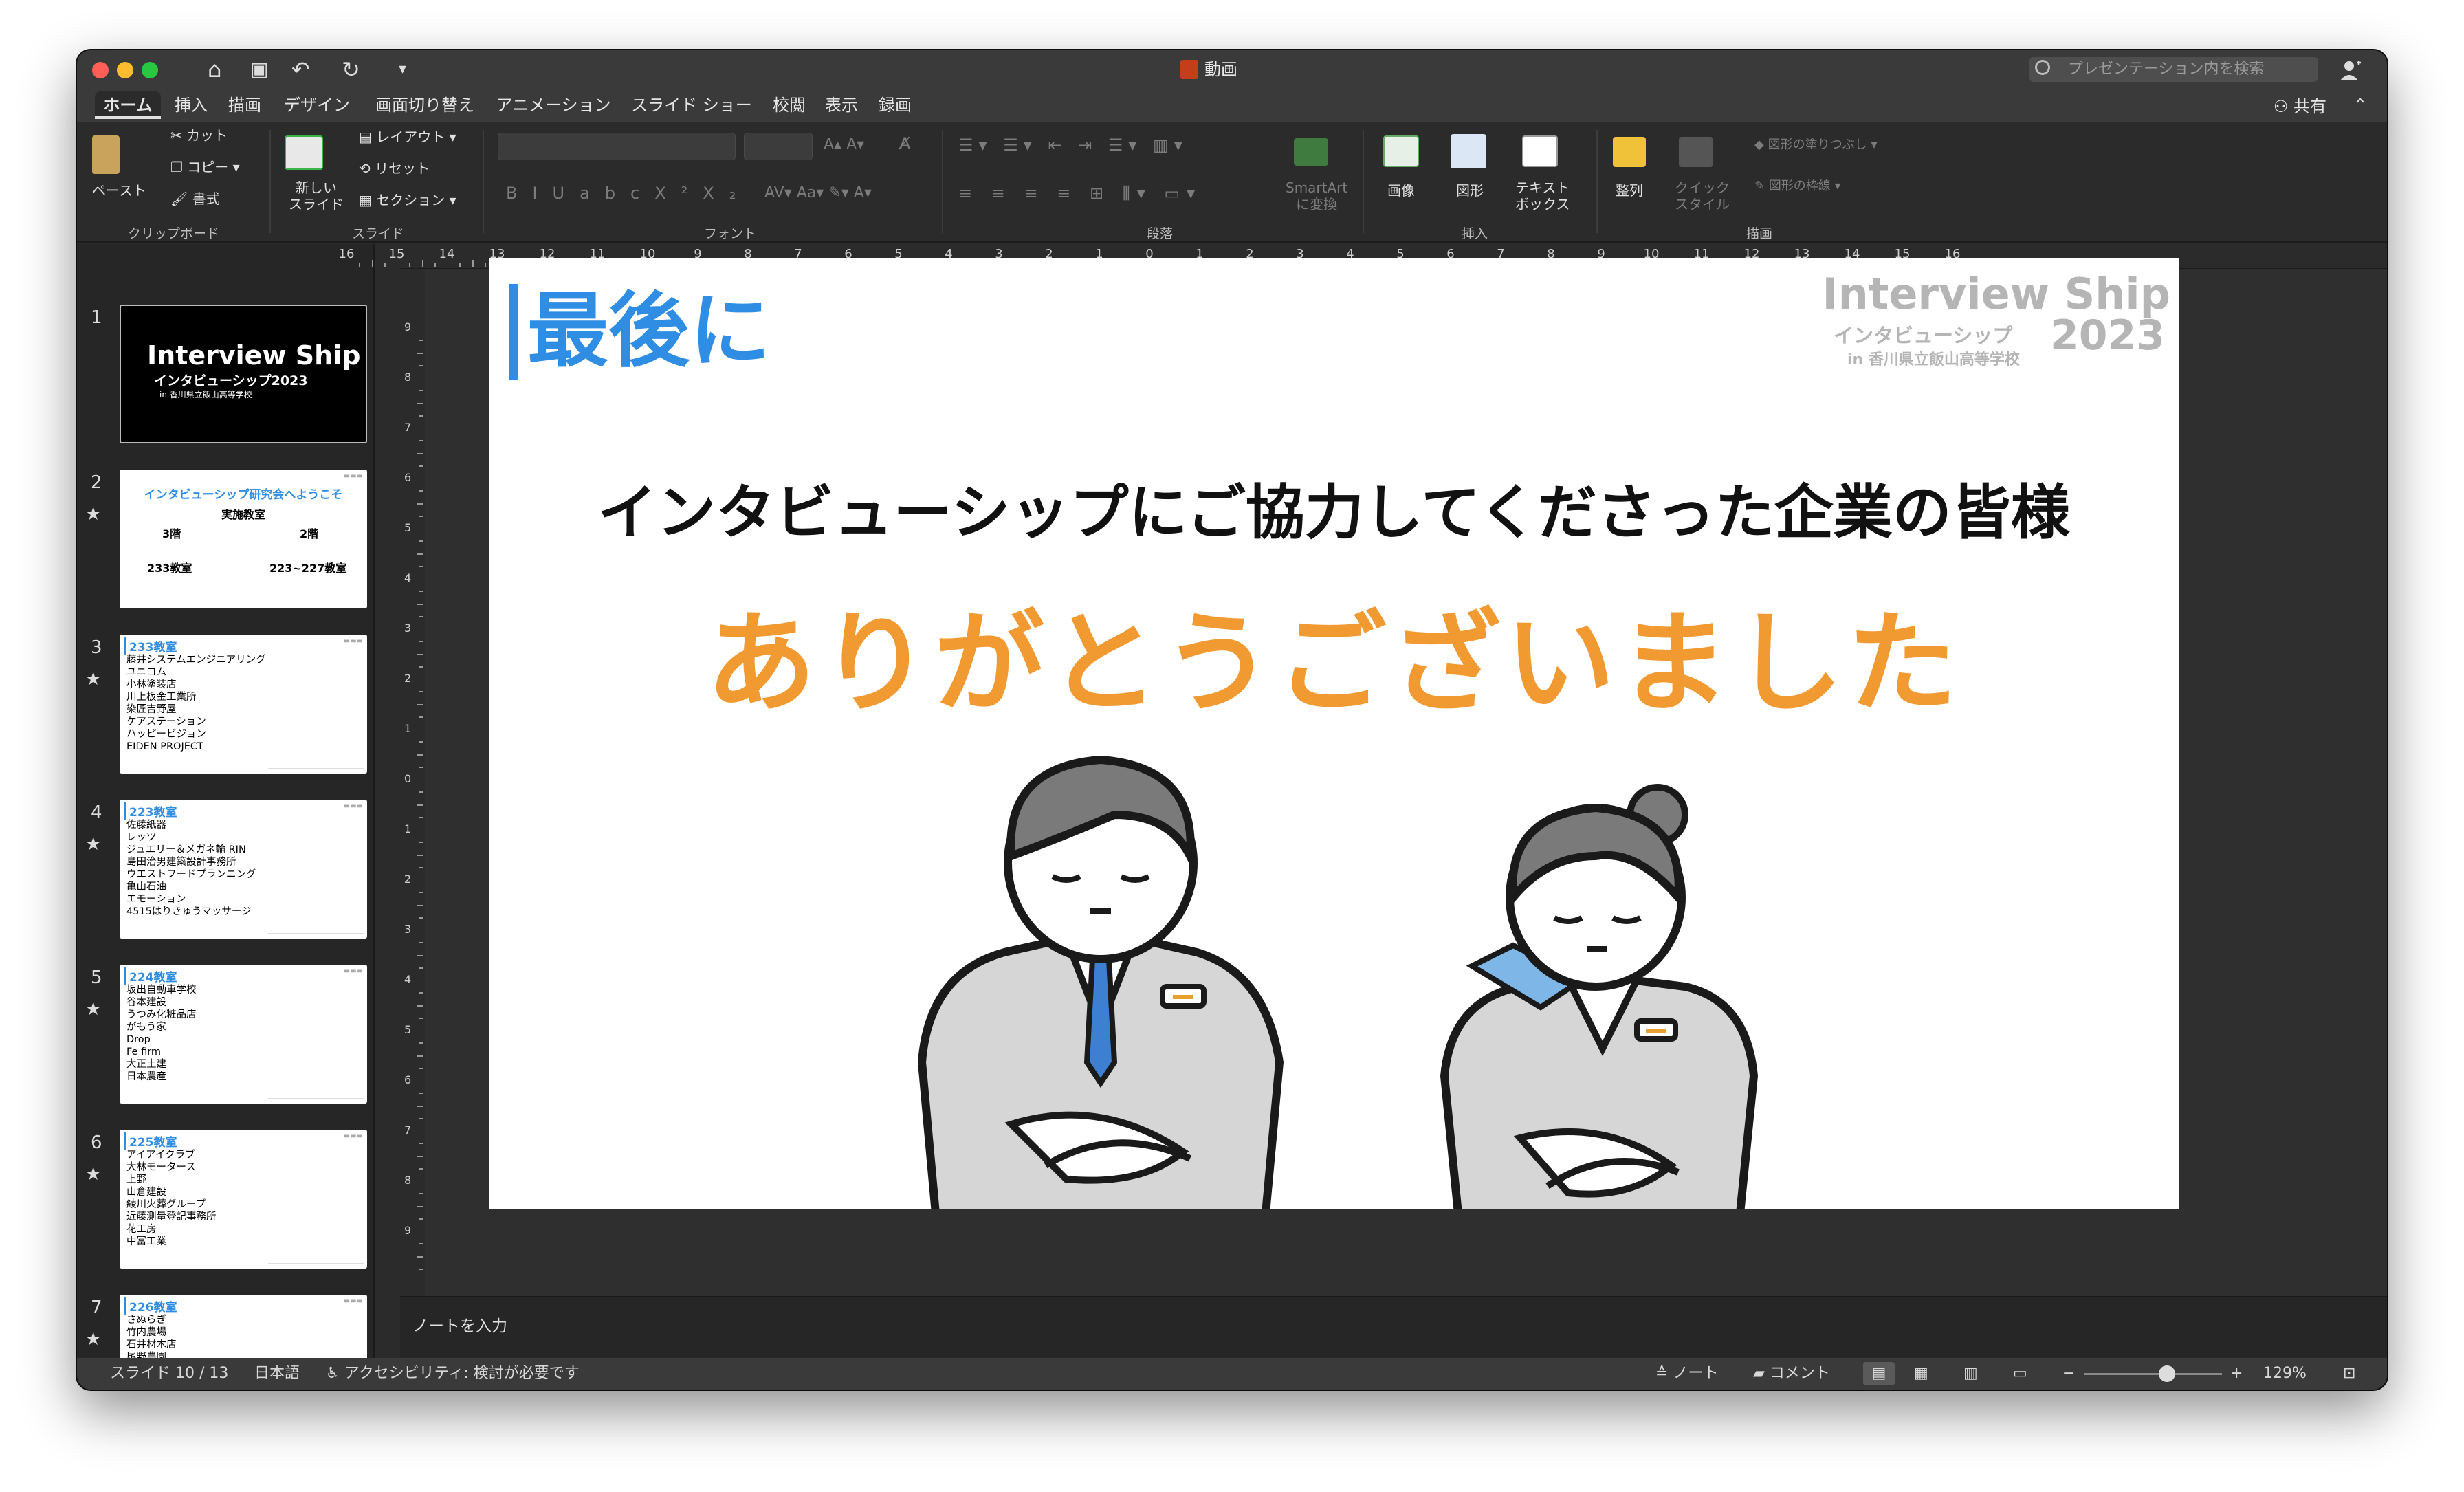 This screenshot has width=2464, height=1492. Describe the element at coordinates (402, 69) in the screenshot. I see `customize-toolbar-icon: ▾` at that location.